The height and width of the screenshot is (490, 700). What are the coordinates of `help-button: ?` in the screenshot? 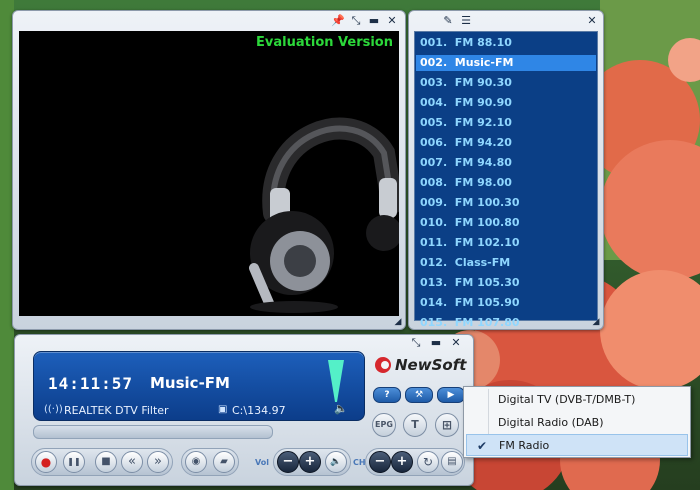 It's located at (387, 395).